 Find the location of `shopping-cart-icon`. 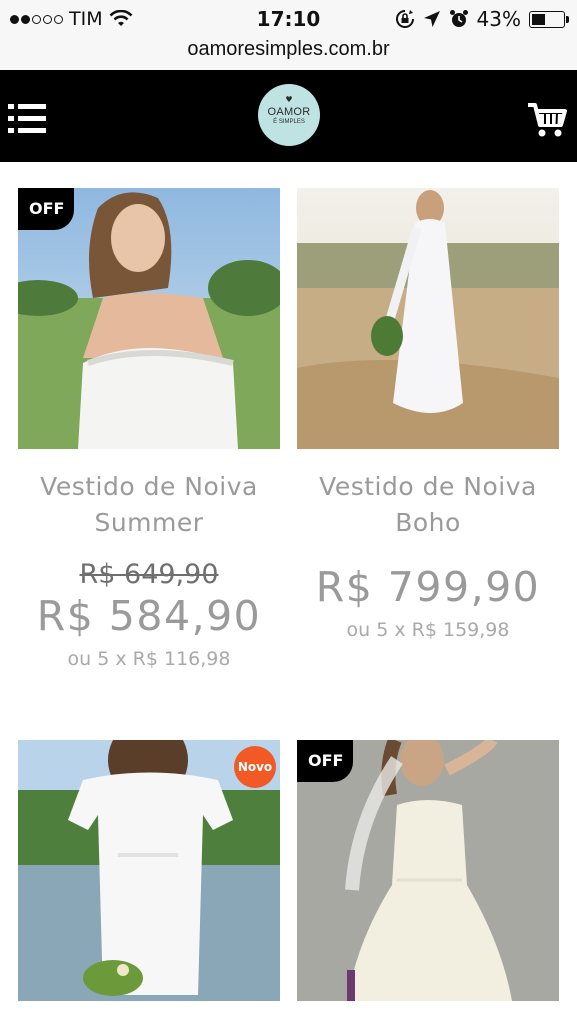

shopping-cart-icon is located at coordinates (547, 120).